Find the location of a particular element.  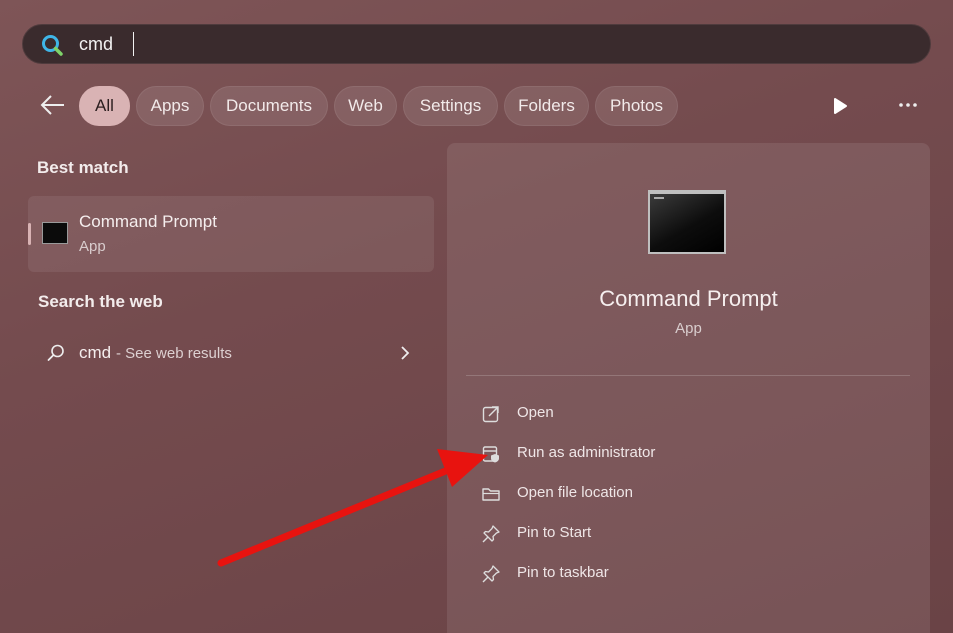

best-match-item: Command Prompt App is located at coordinates (231, 234).